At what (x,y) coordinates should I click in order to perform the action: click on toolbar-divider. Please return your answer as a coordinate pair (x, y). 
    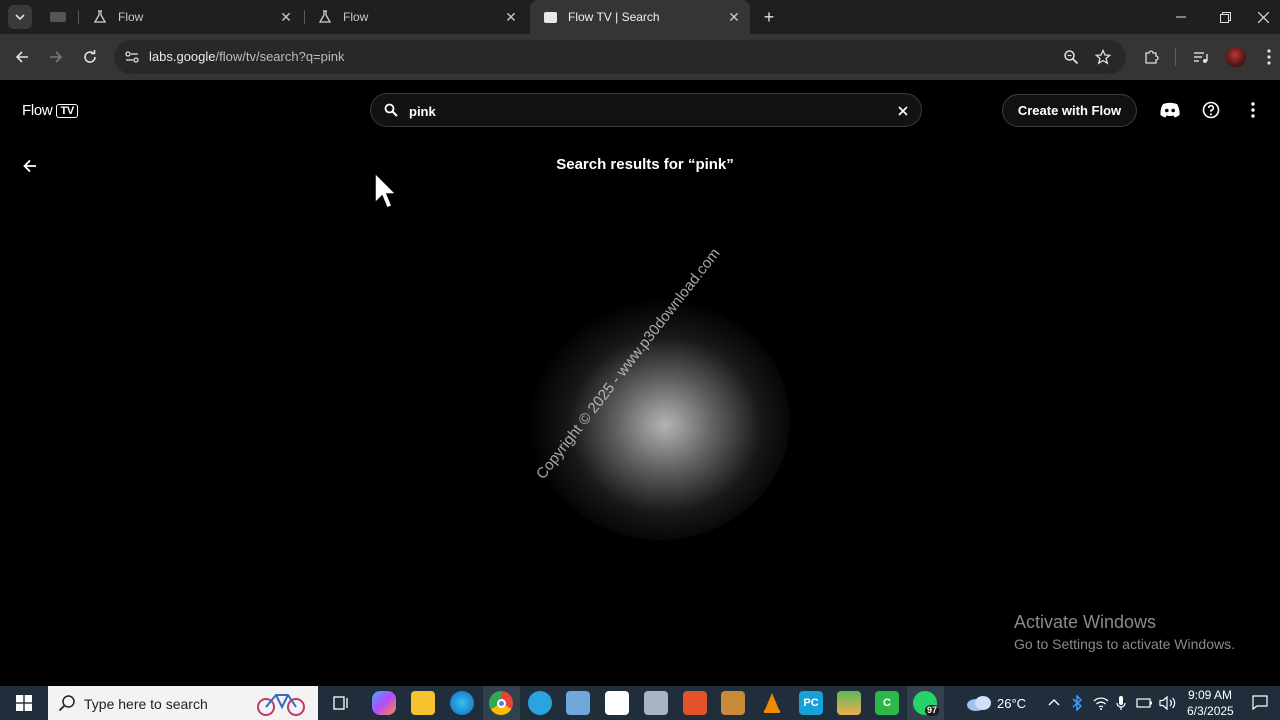
    Looking at the image, I should click on (1175, 57).